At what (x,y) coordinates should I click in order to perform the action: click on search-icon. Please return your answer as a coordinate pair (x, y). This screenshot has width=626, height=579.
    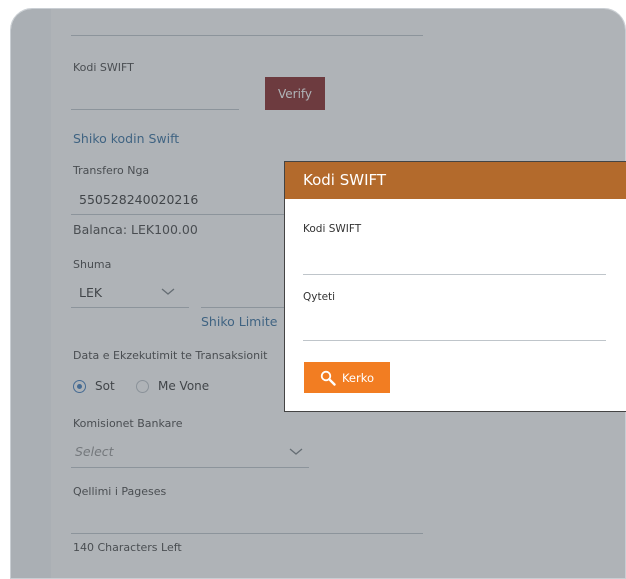
    Looking at the image, I should click on (328, 378).